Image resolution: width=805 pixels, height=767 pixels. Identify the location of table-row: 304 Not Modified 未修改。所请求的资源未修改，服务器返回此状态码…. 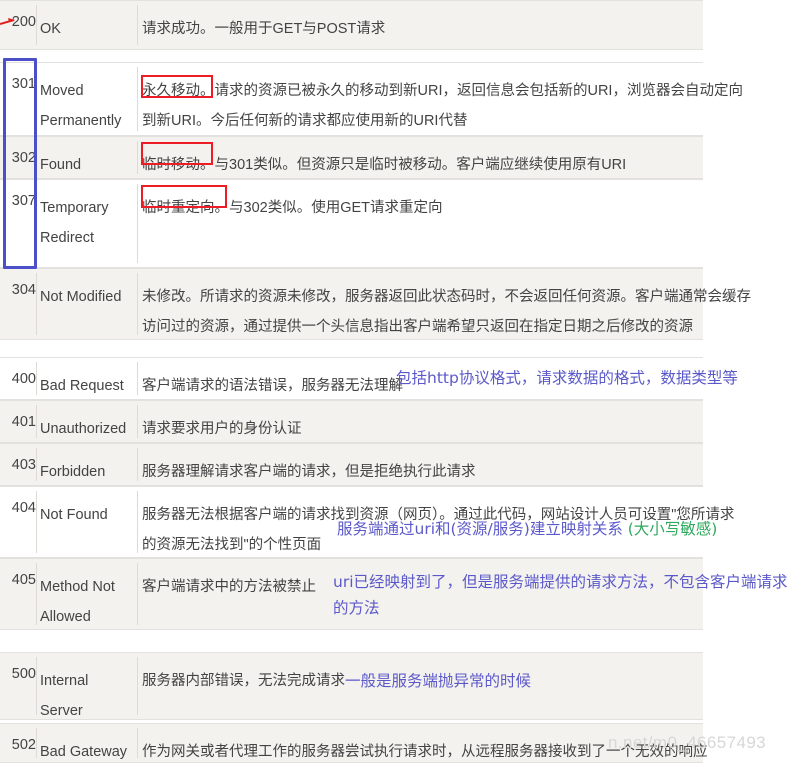
(375, 305).